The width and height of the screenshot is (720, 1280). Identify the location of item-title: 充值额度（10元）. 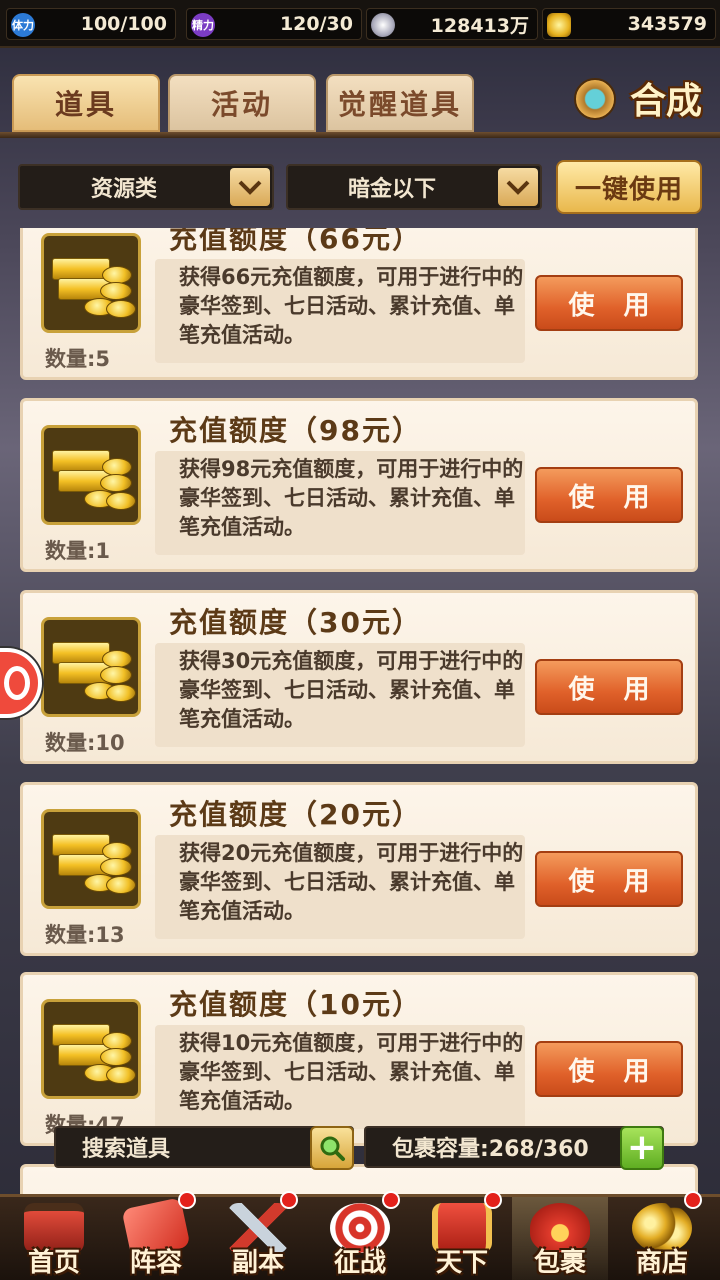
(295, 1004).